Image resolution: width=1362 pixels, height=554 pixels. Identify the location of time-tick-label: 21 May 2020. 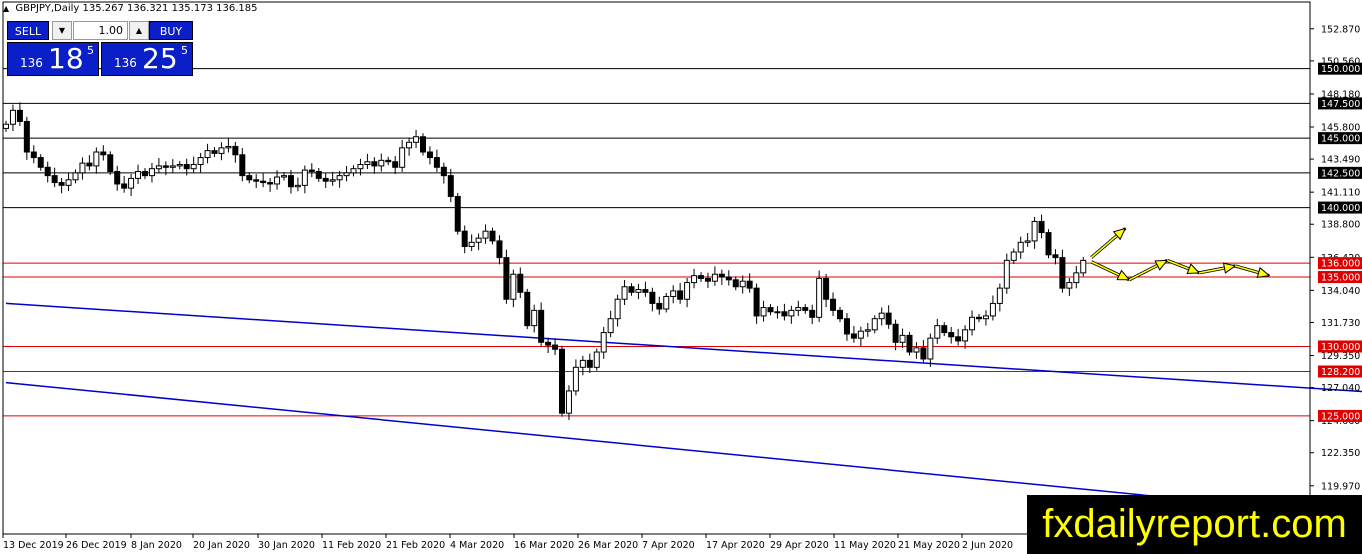
(929, 545).